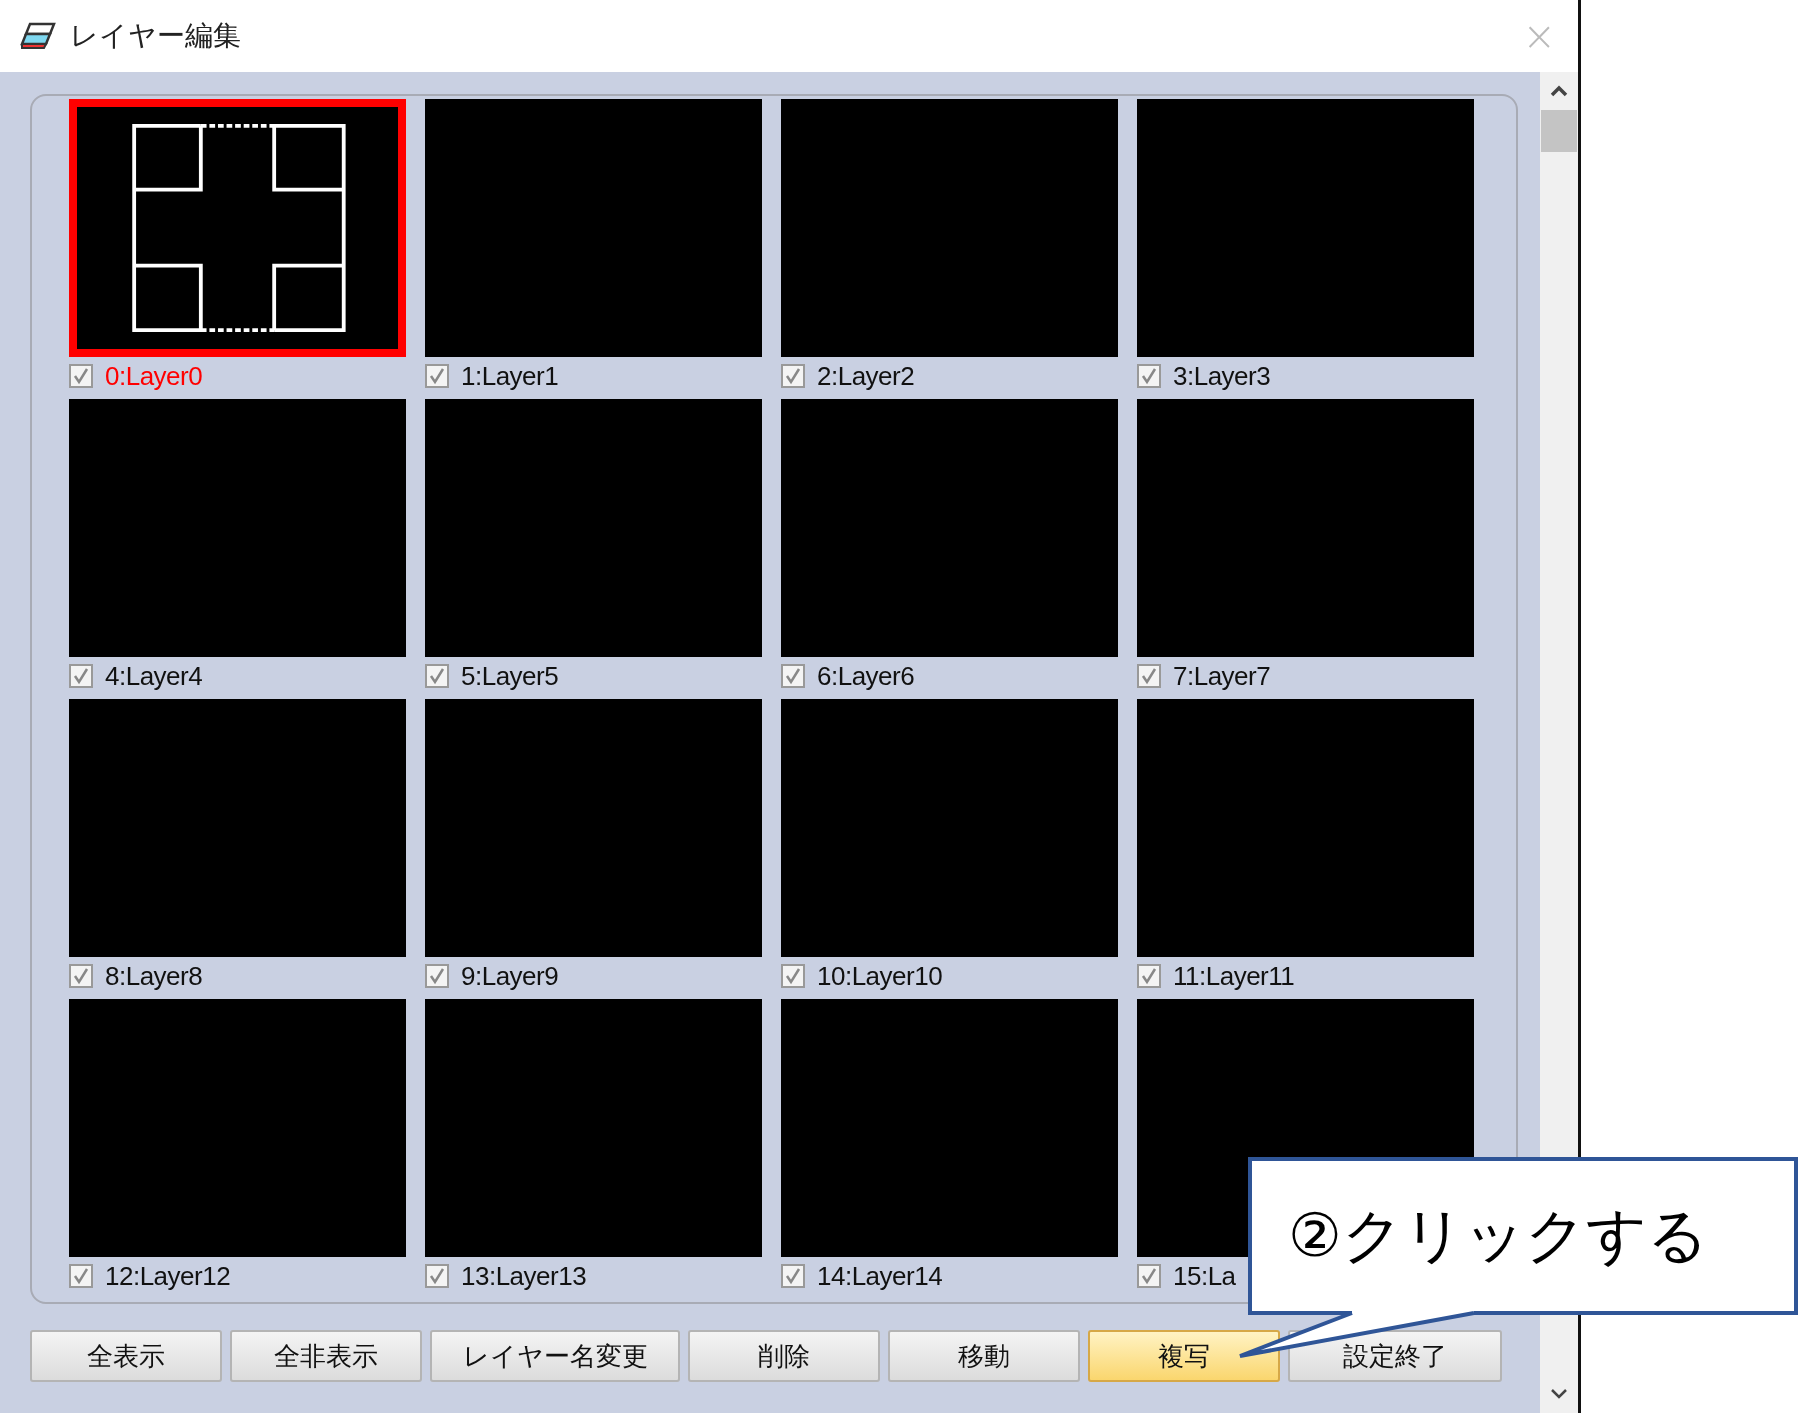 The width and height of the screenshot is (1801, 1413). Describe the element at coordinates (880, 976) in the screenshot. I see `layer-name: 10:Layer10` at that location.